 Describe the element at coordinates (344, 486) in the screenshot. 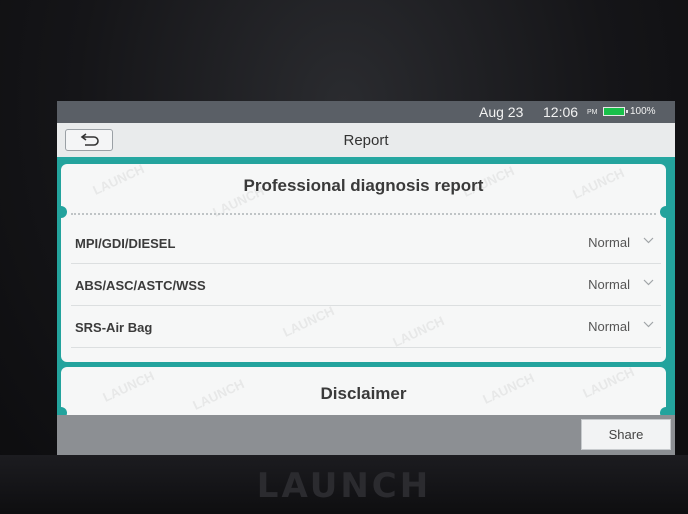

I see `device-brand-logo: LAUNCH` at that location.